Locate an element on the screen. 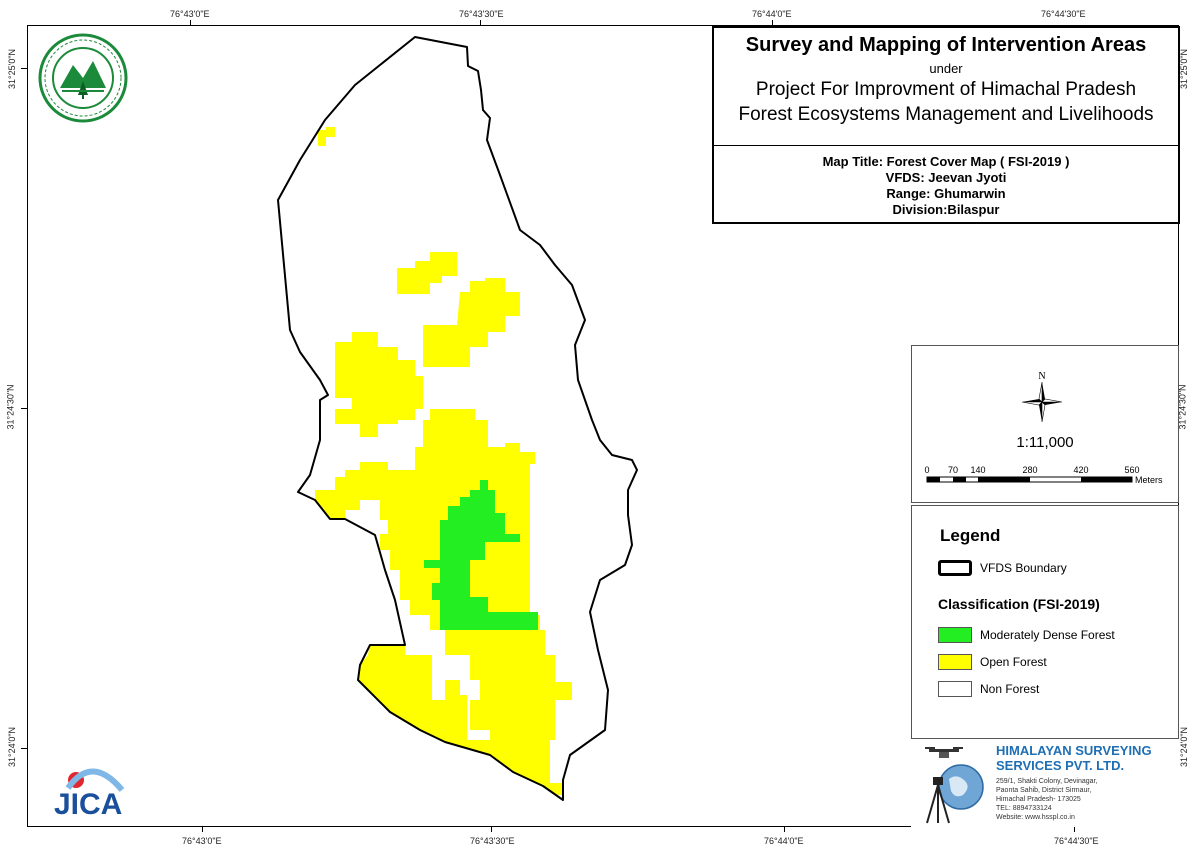 The width and height of the screenshot is (1200, 848). division-name: Division:Bilaspur is located at coordinates (946, 209).